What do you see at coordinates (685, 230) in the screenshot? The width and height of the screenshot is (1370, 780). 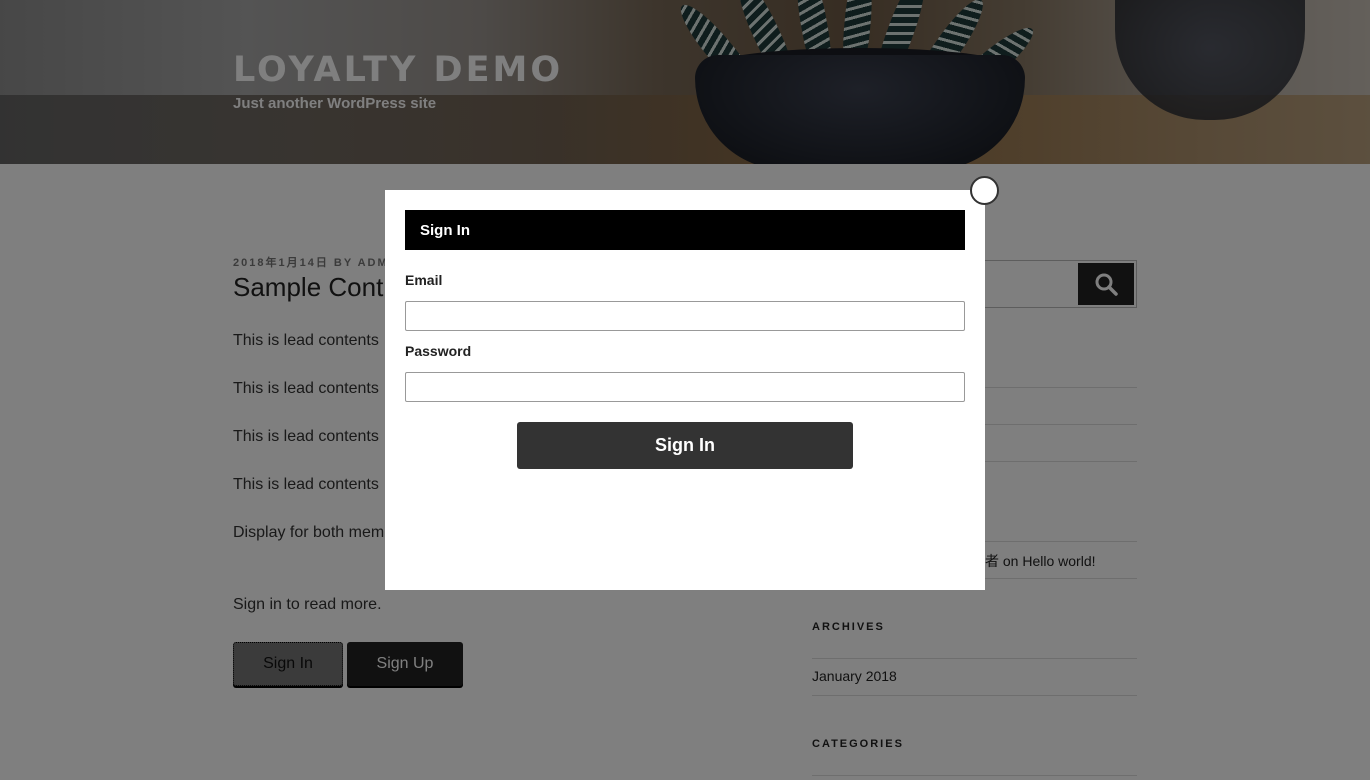 I see `modal-title: Sign In` at bounding box center [685, 230].